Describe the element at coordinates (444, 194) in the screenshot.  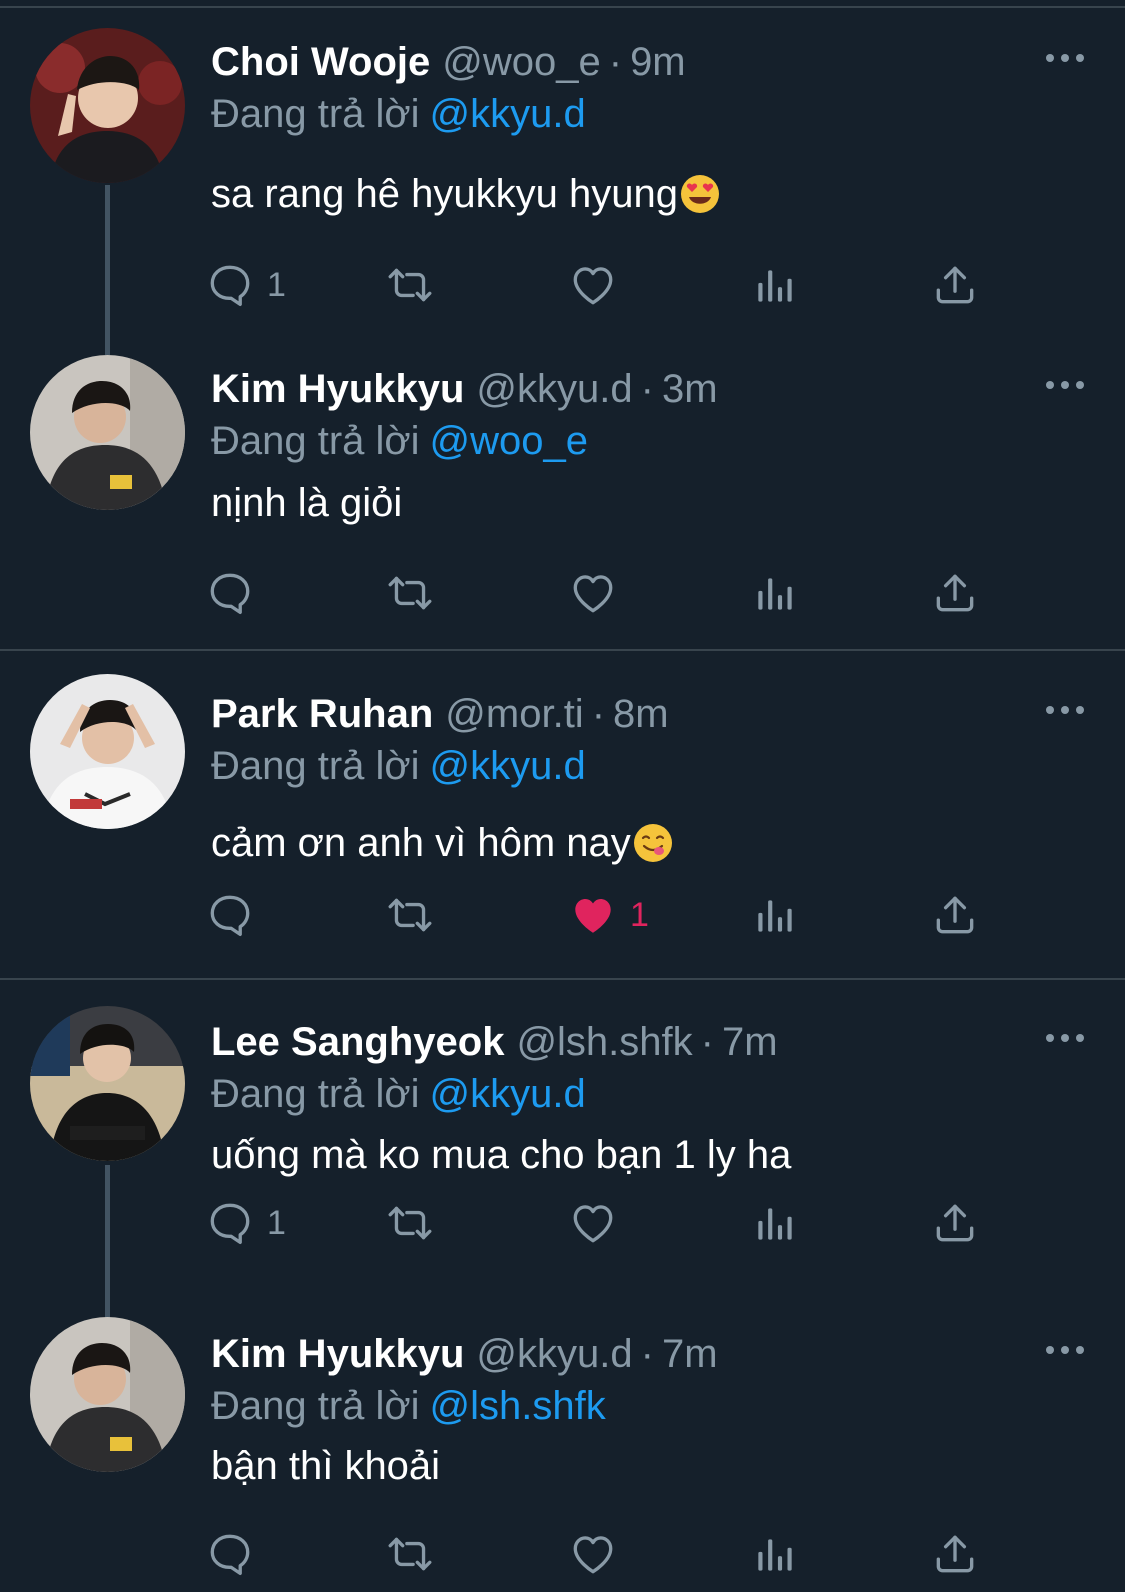
I see `tweet-body: sa rang hê hyukkyu hyung` at that location.